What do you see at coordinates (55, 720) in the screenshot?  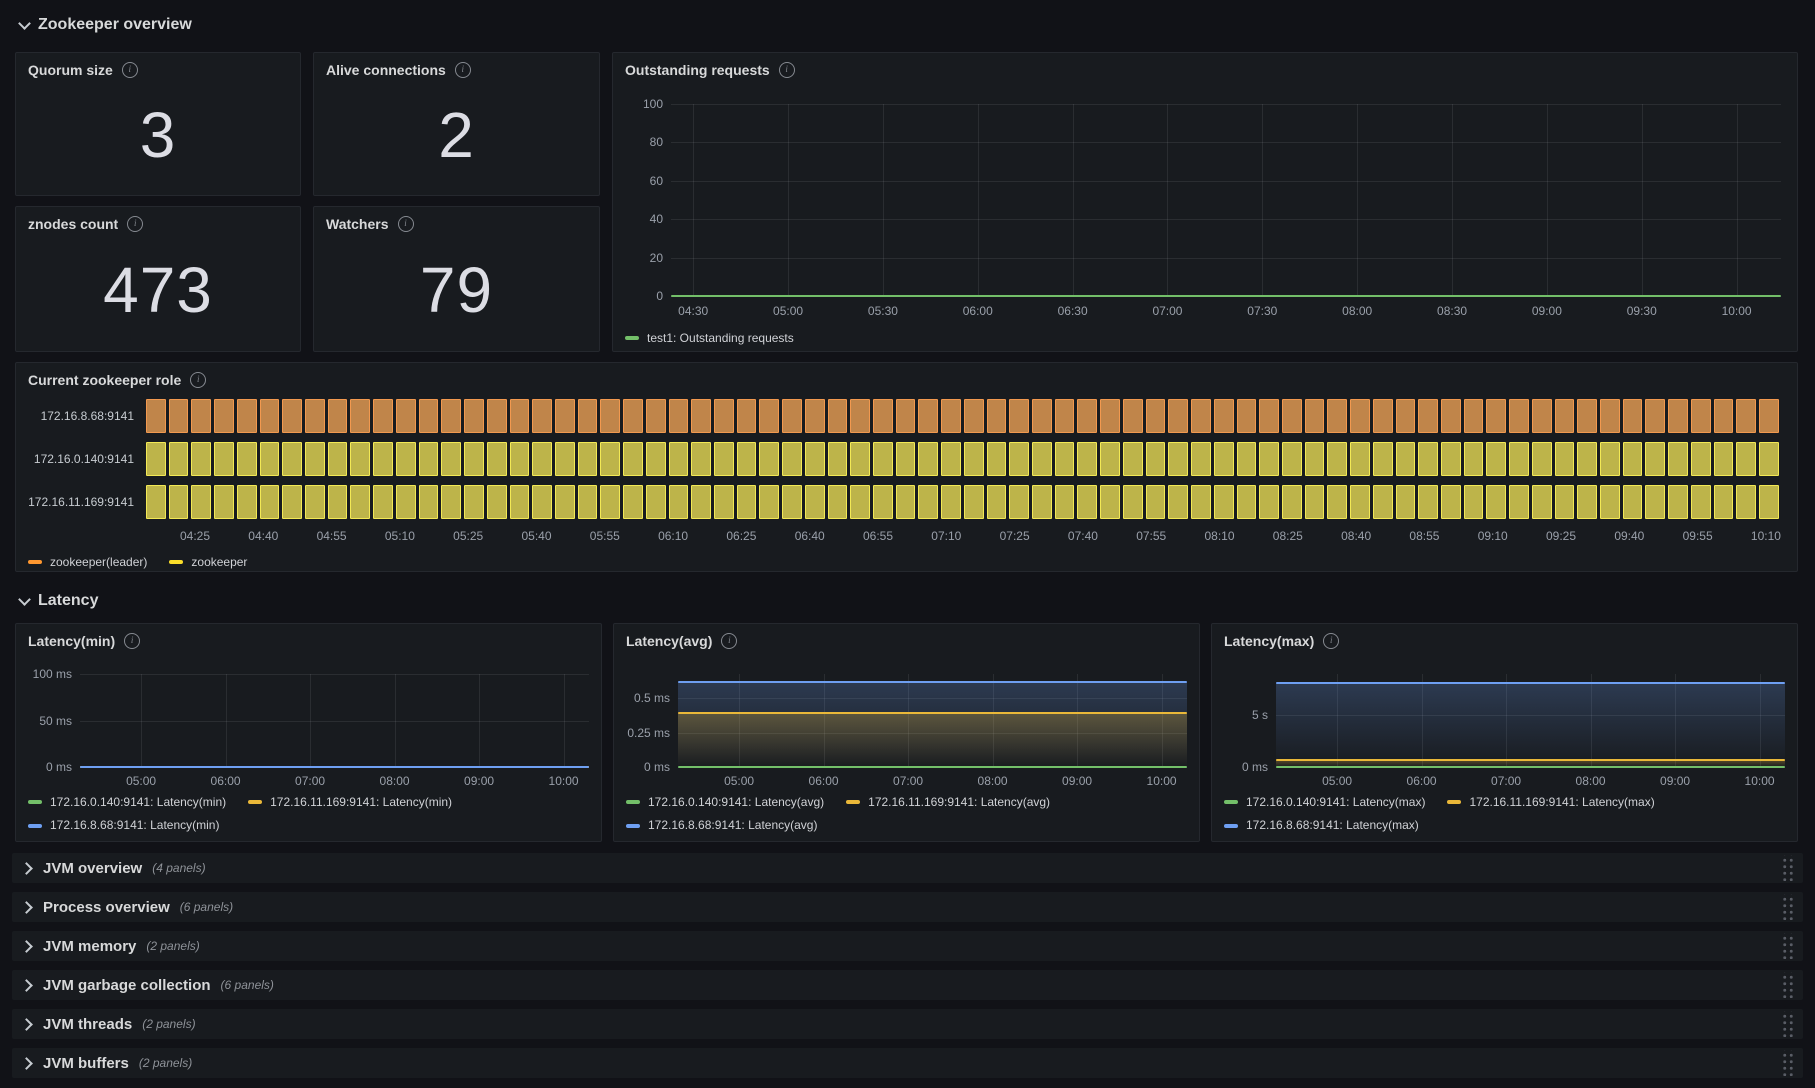 I see `y-axis-label: 50 ms` at bounding box center [55, 720].